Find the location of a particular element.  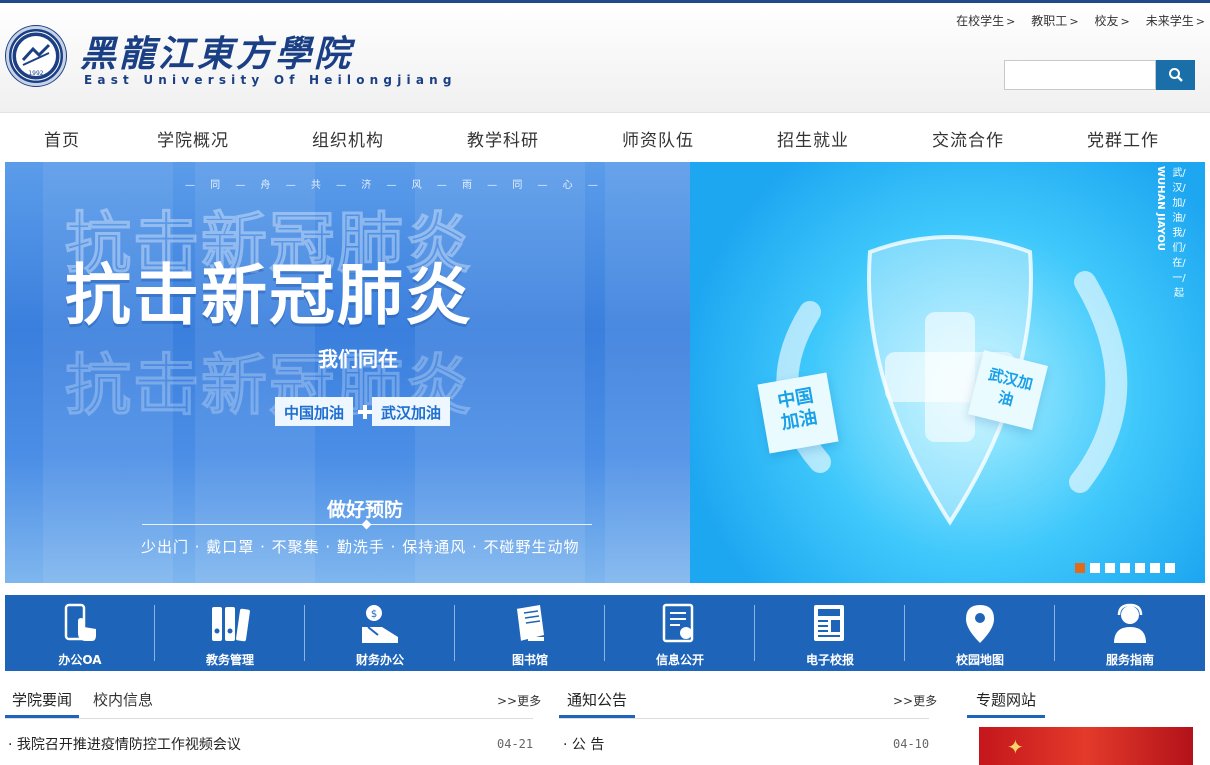

nav-admission-employment: 招生就业 is located at coordinates (813, 138).